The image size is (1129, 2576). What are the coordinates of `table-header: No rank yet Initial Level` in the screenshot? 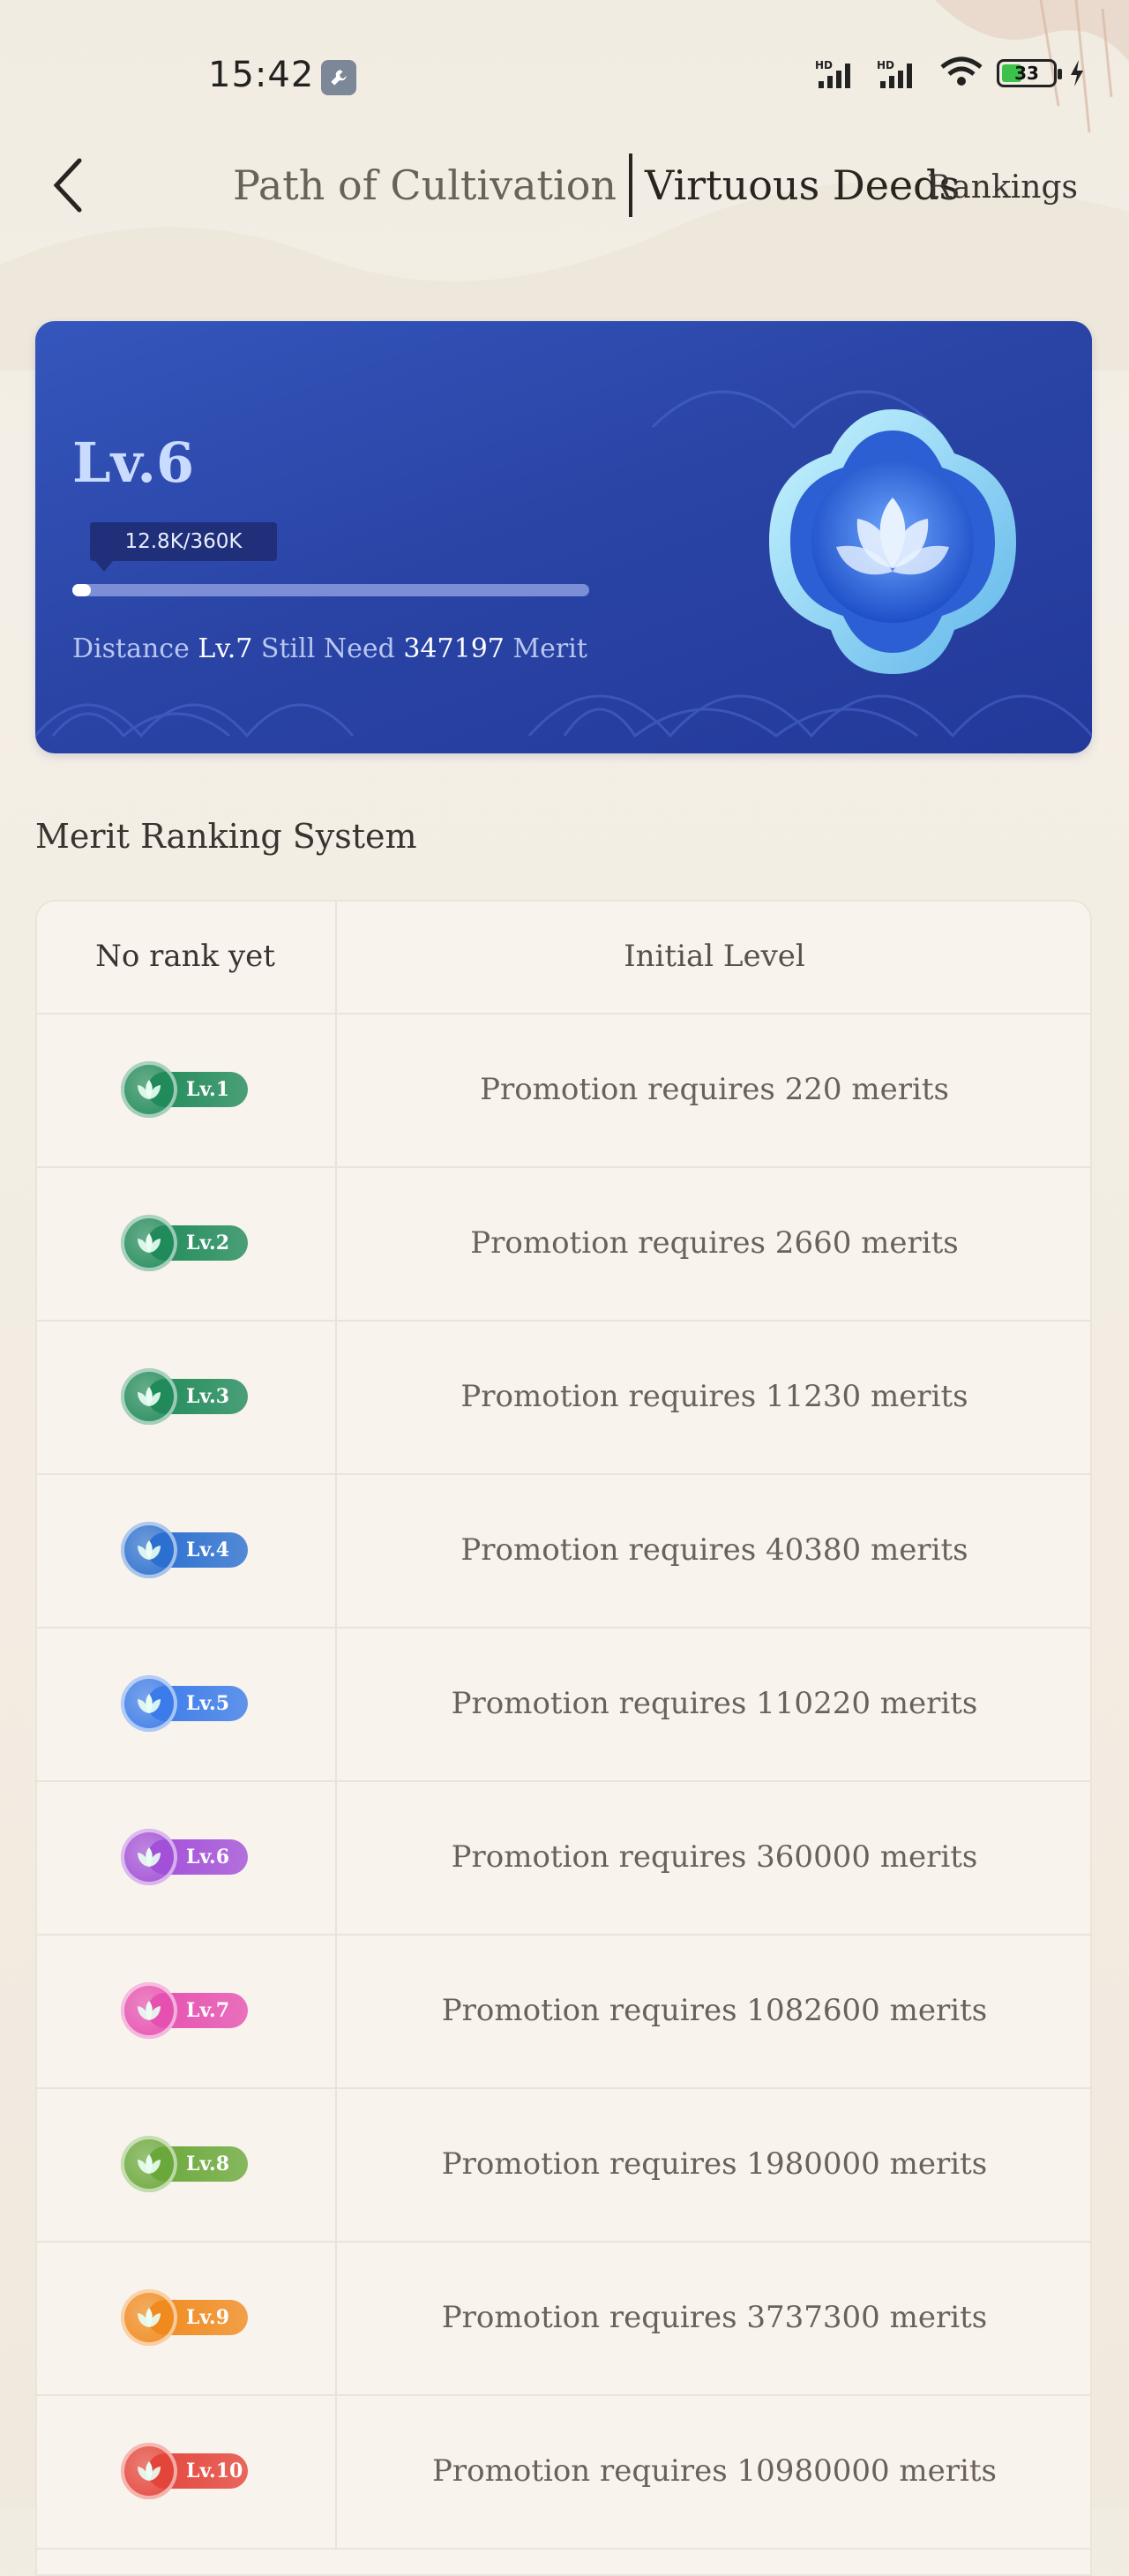 It's located at (564, 958).